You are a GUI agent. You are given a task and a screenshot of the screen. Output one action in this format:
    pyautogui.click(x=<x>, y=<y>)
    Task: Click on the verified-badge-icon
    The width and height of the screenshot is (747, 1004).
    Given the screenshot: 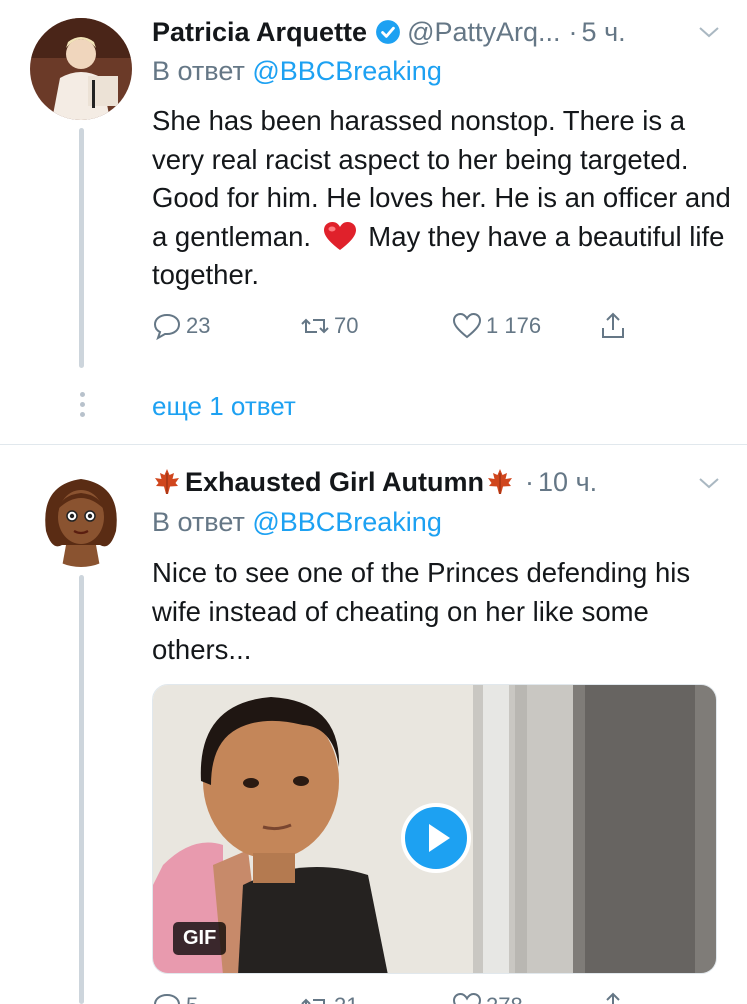 What is the action you would take?
    pyautogui.click(x=388, y=32)
    